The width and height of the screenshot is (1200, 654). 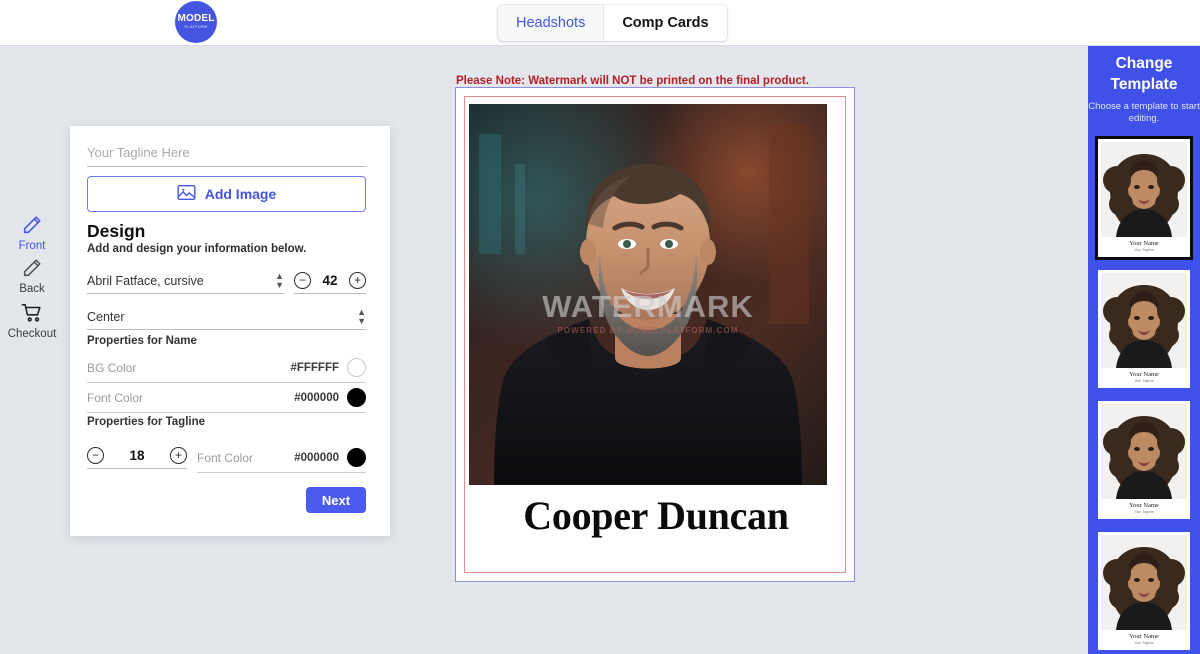 What do you see at coordinates (112, 367) in the screenshot?
I see `name-bg-color-label: BG Color` at bounding box center [112, 367].